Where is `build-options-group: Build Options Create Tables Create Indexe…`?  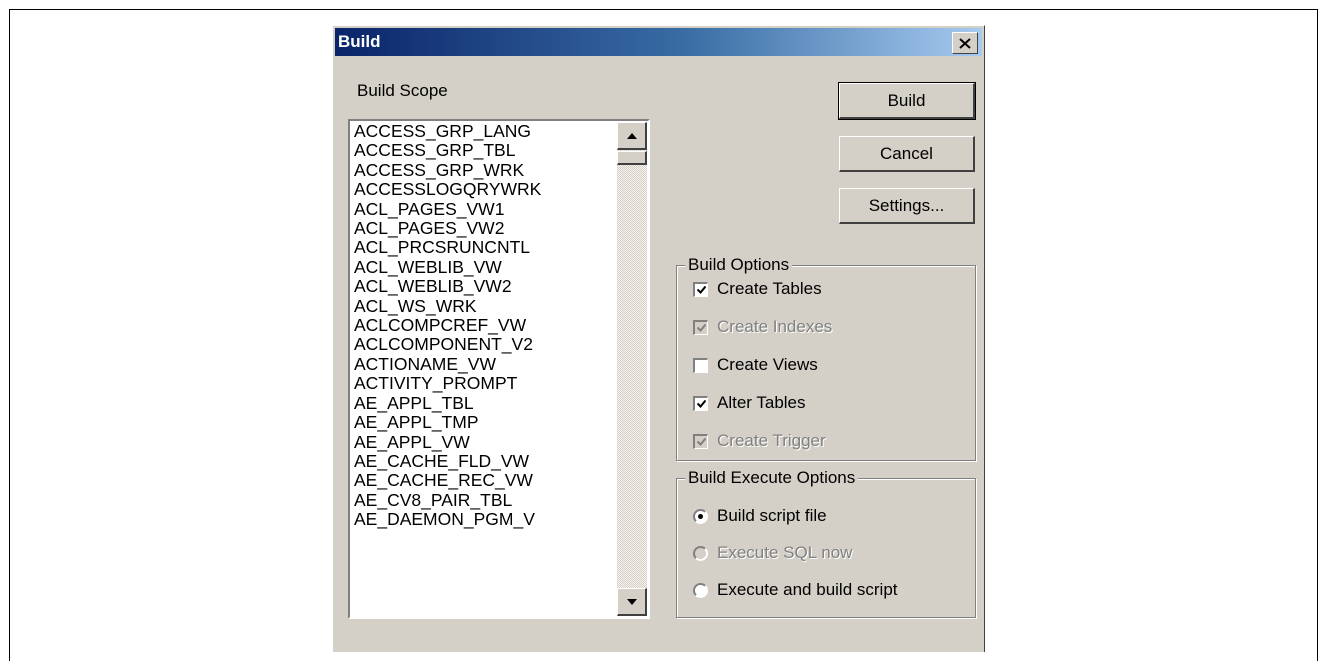 build-options-group: Build Options Create Tables Create Indexe… is located at coordinates (826, 358).